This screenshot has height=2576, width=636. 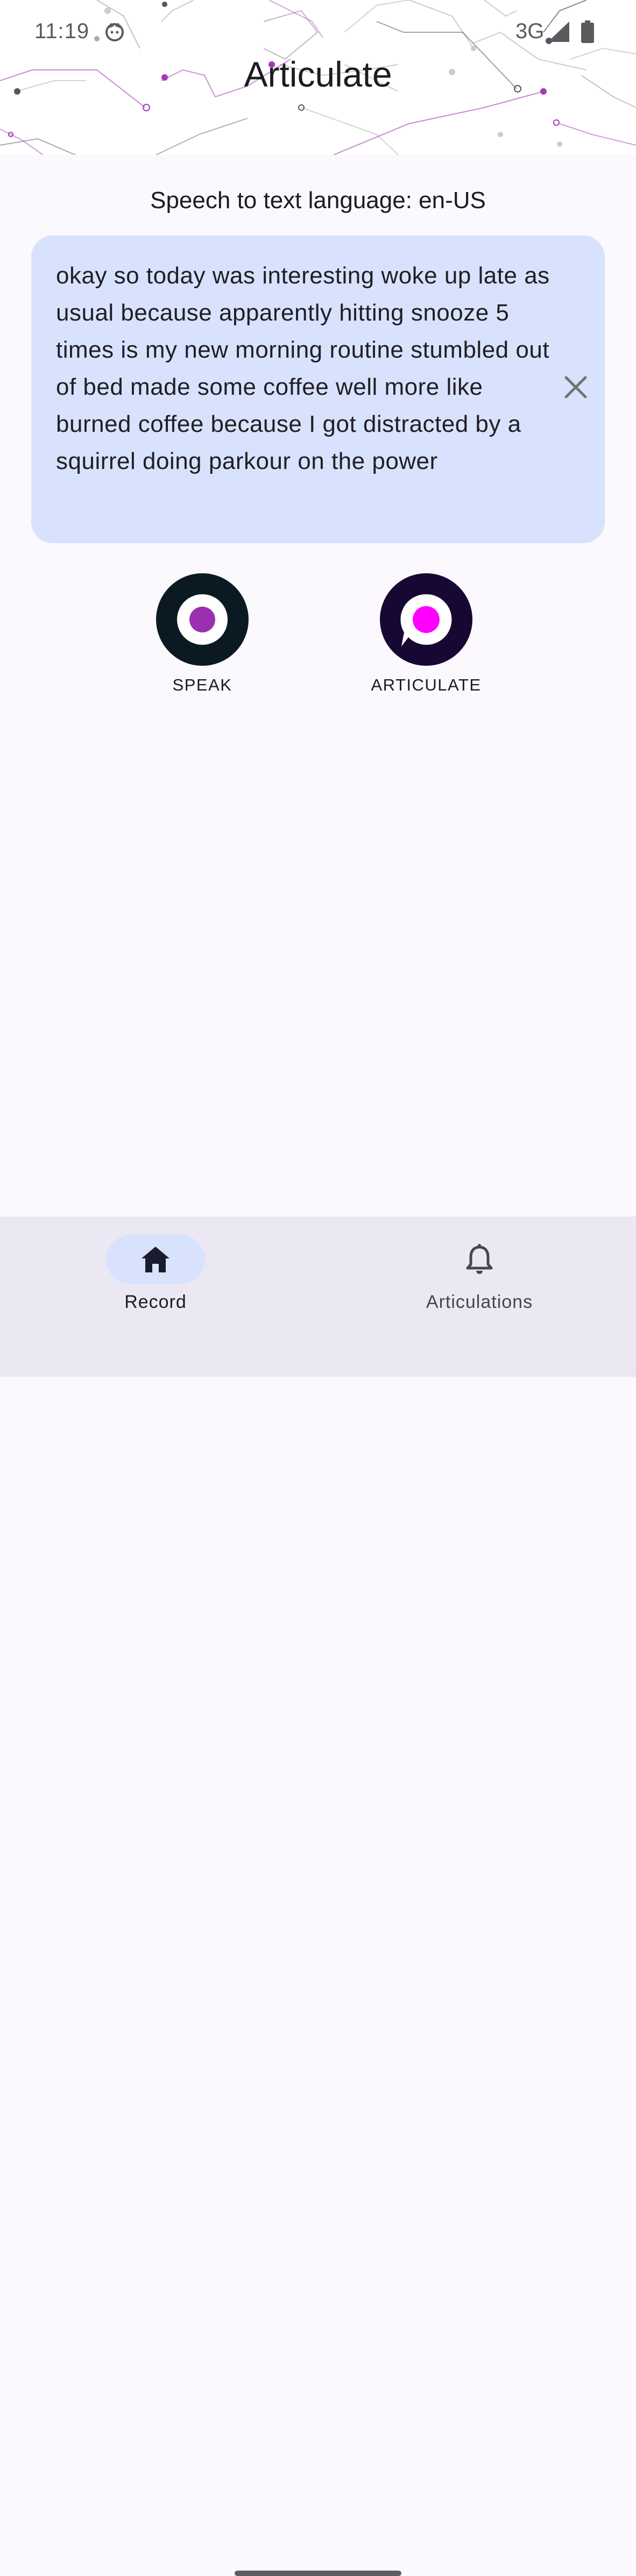 I want to click on bell-icon, so click(x=479, y=1259).